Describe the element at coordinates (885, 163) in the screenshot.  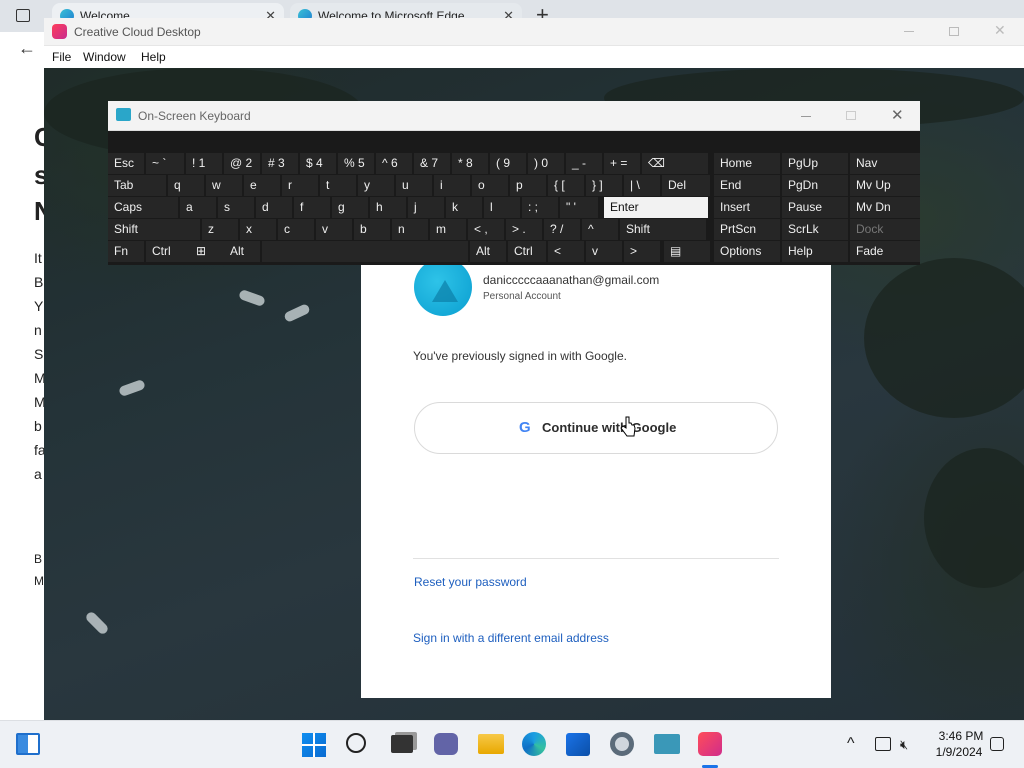
I see `osk-key: Nav` at that location.